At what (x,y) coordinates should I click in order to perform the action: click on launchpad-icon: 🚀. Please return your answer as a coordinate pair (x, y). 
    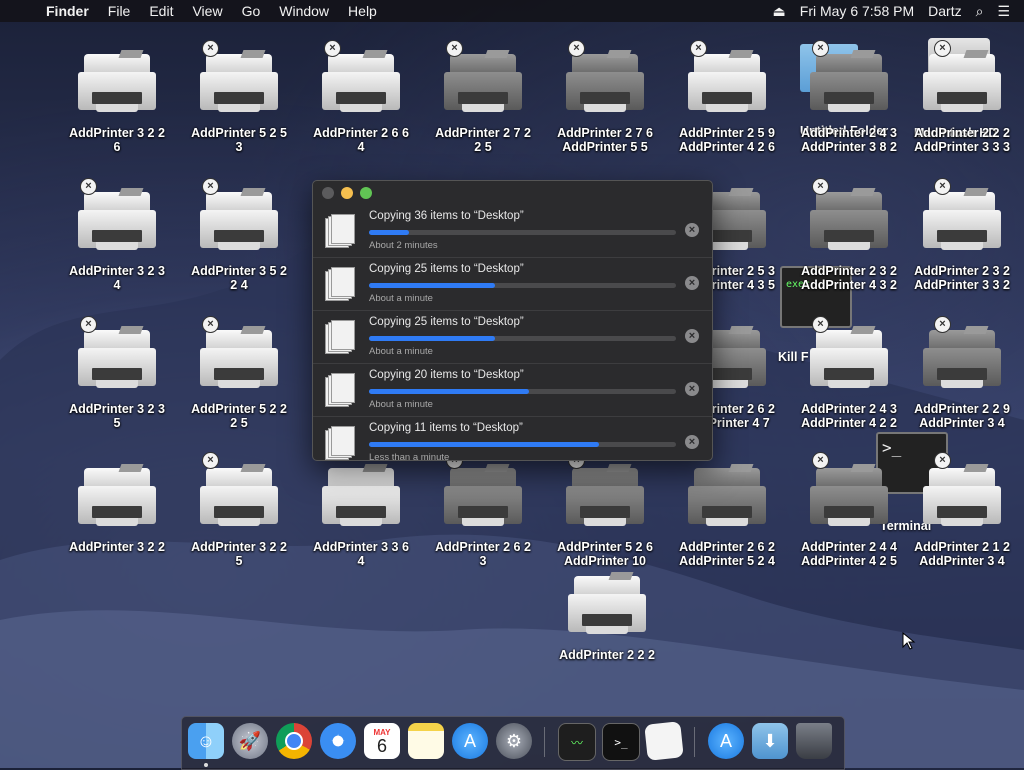
    Looking at the image, I should click on (250, 741).